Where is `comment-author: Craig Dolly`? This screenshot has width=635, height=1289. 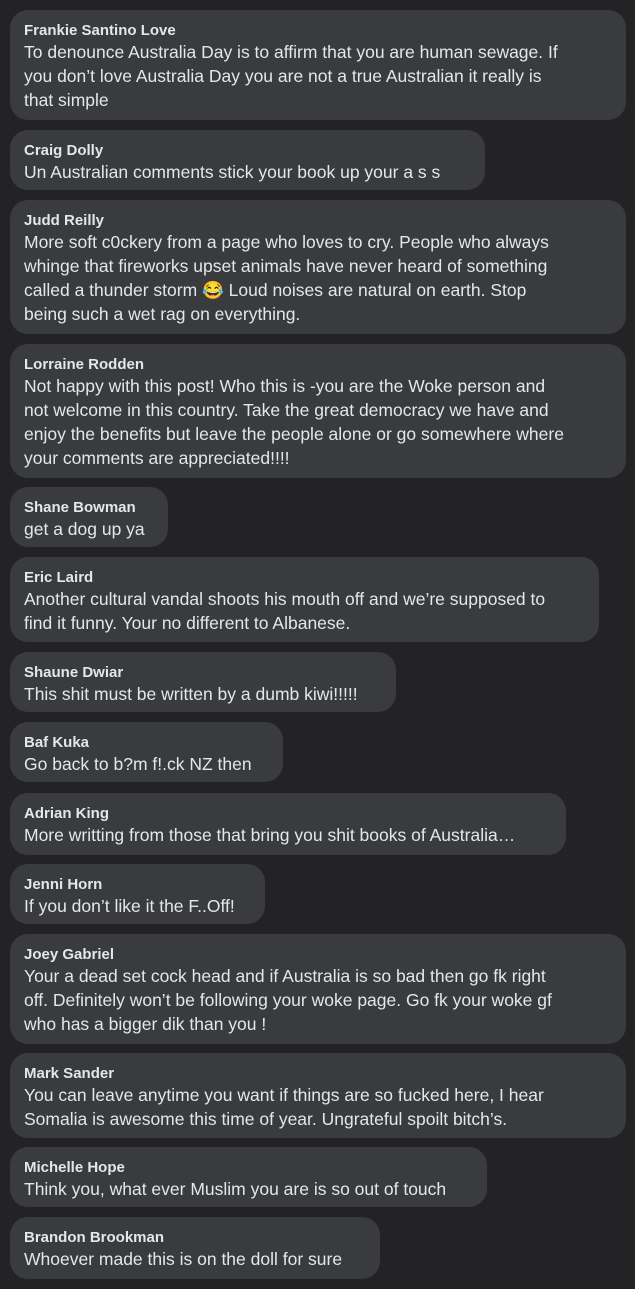
comment-author: Craig Dolly is located at coordinates (247, 150).